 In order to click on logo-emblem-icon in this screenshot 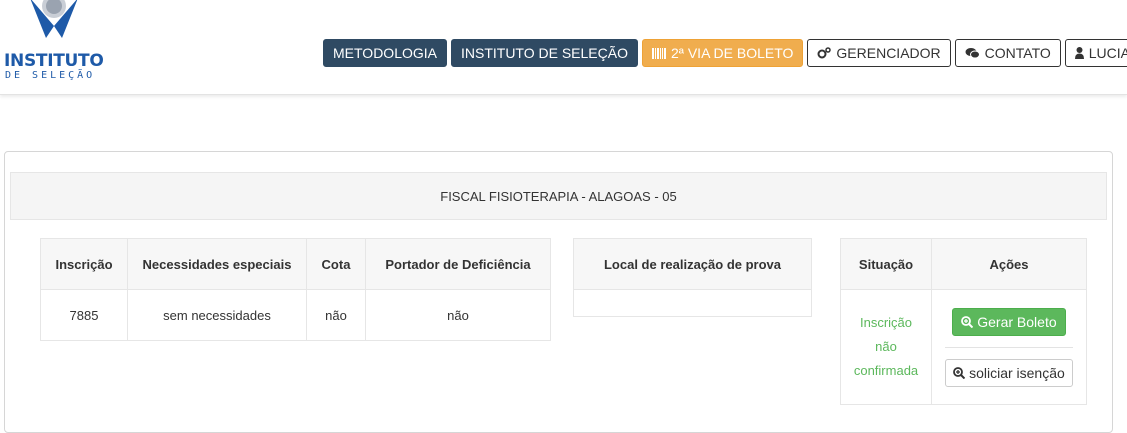, I will do `click(54, 19)`.